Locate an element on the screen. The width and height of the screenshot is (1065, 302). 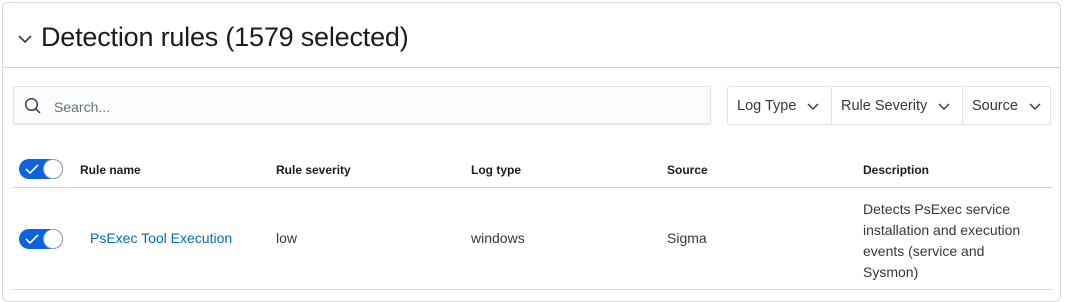
source-cell: Sigma is located at coordinates (687, 238).